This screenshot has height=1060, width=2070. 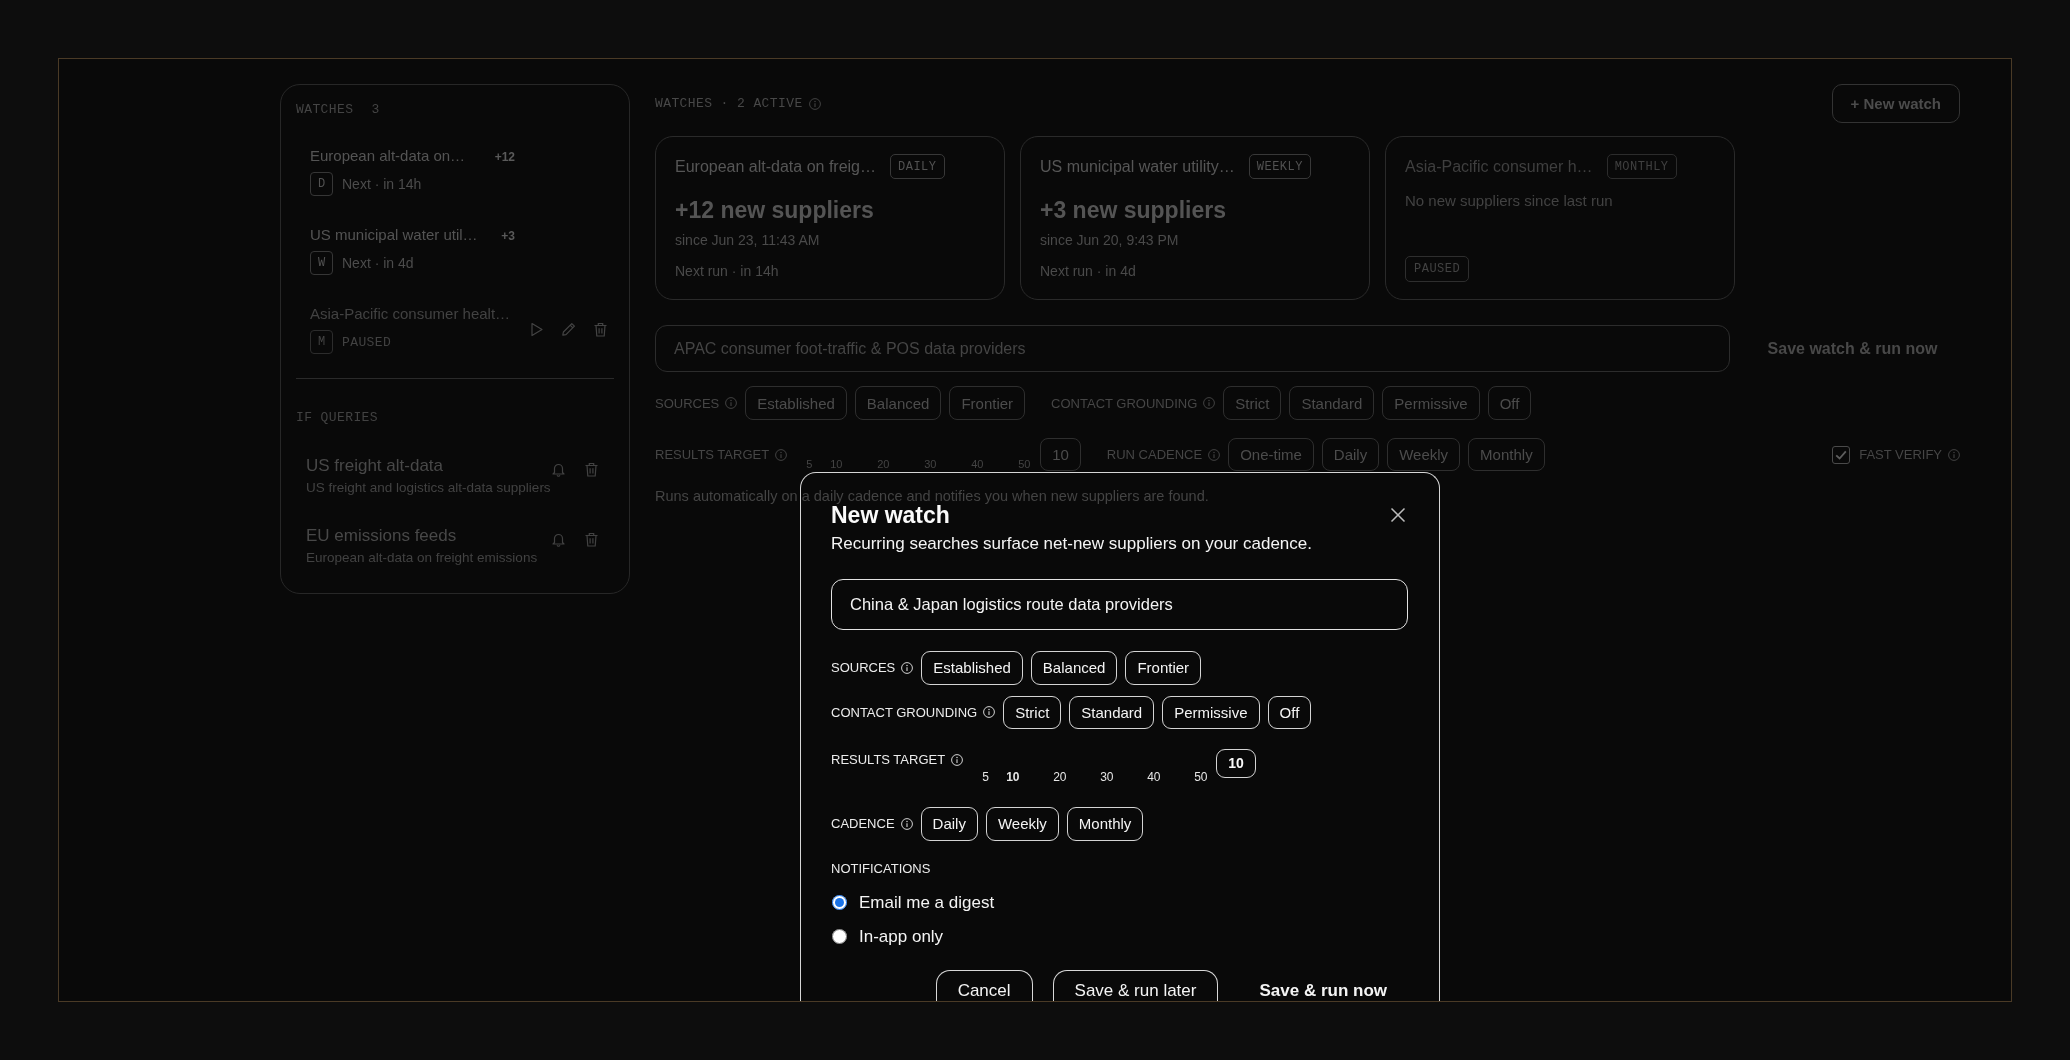 I want to click on close-icon, so click(x=1398, y=514).